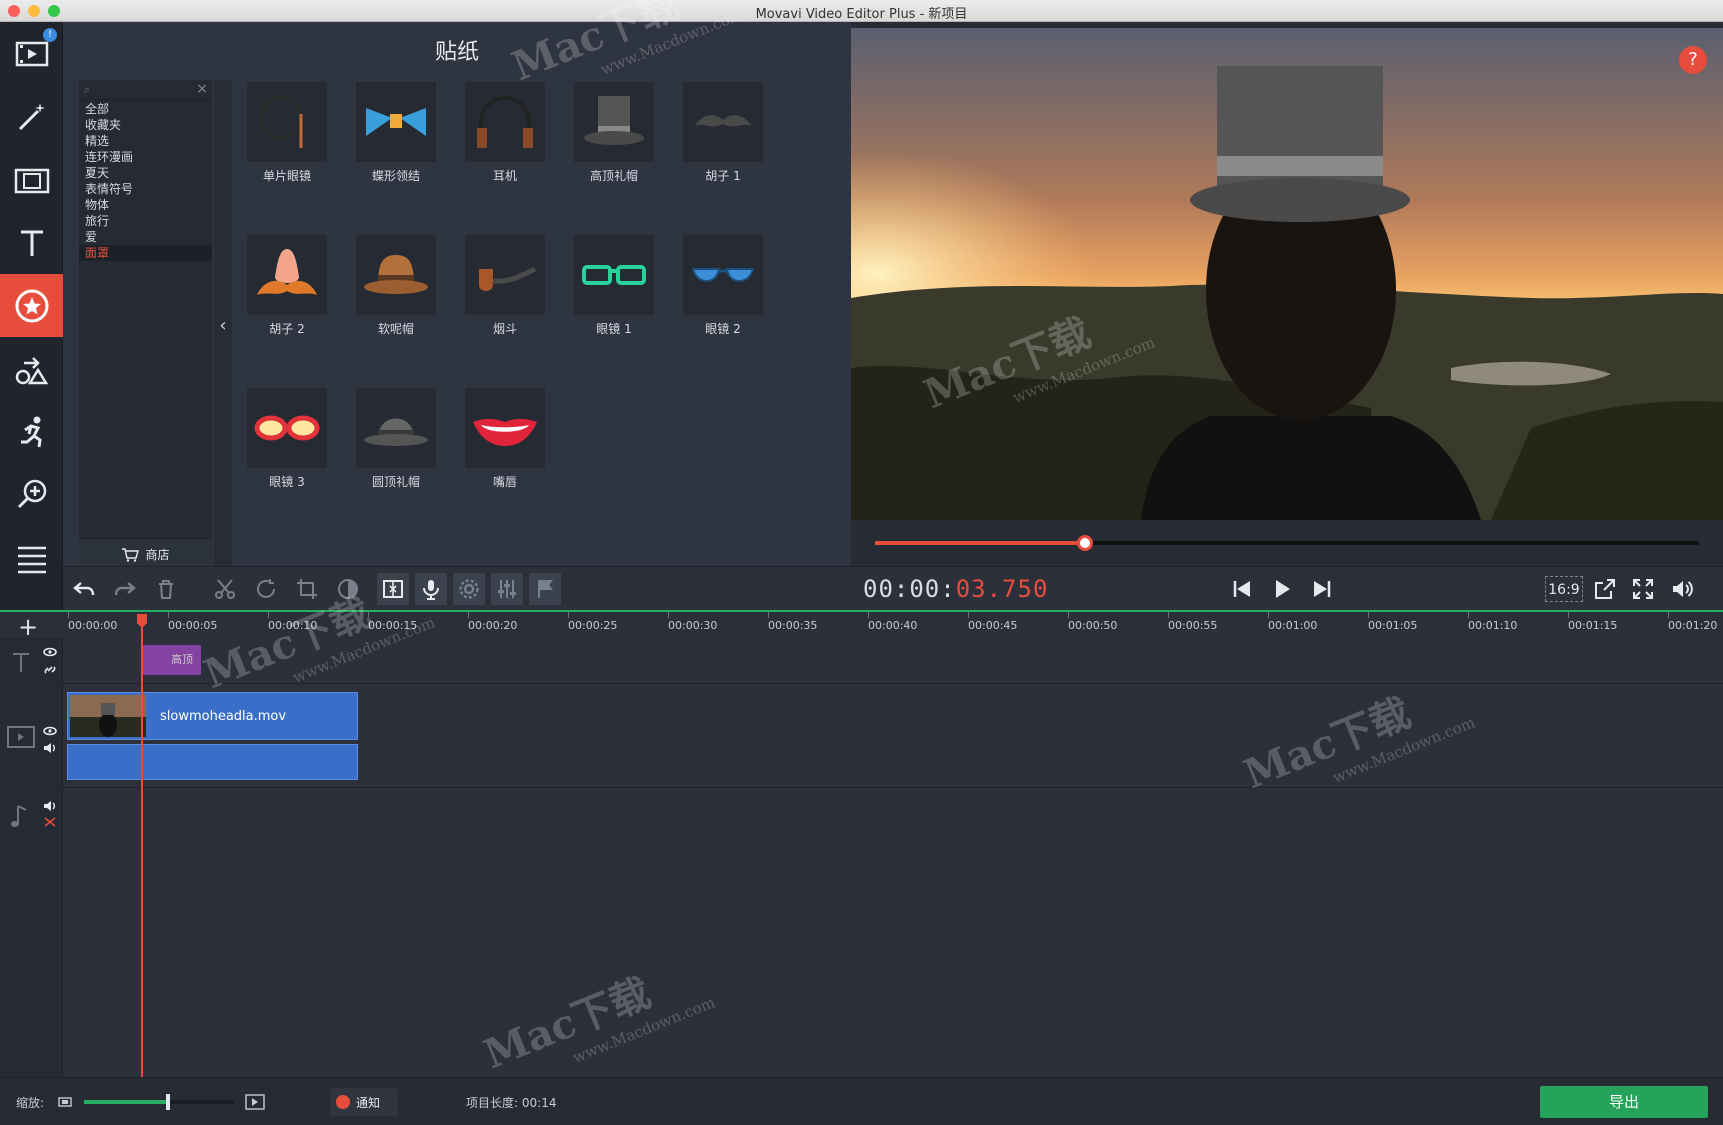 Image resolution: width=1723 pixels, height=1125 pixels. I want to click on import-media-button: !, so click(31, 53).